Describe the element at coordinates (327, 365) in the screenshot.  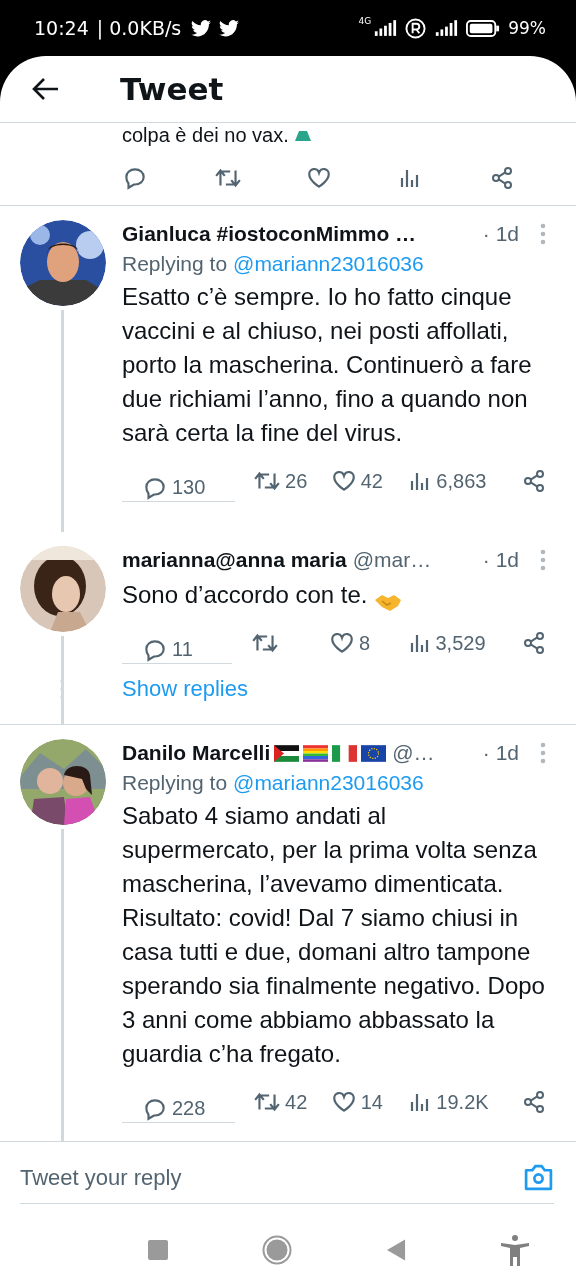
I see `tweet-text: Esatto c’è sempre. Io ho fatto cinque vaccini e al chiuso, nei posti affollati, porto la mascherina. Continuerò a fare due richiami l’anno, fino a quando non sarà certa la fine del virus.` at that location.